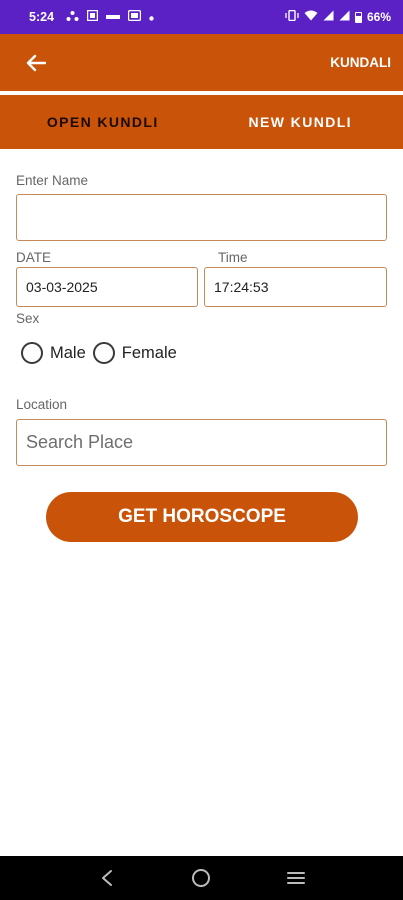 Image resolution: width=403 pixels, height=900 pixels. Describe the element at coordinates (107, 287) in the screenshot. I see `date-field` at that location.